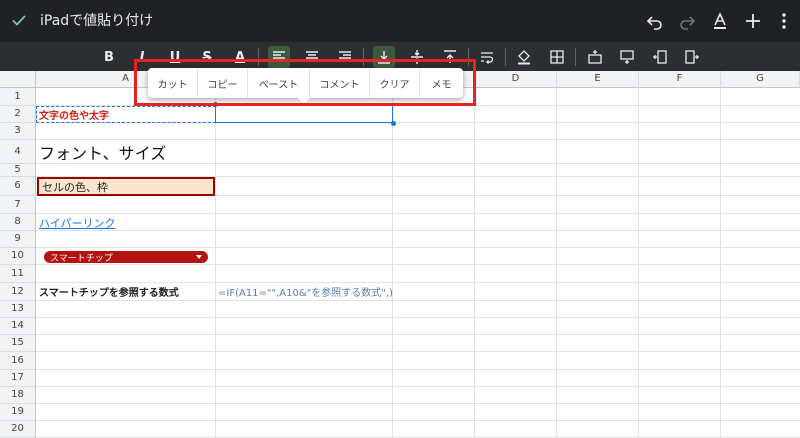  I want to click on borders-button, so click(557, 57).